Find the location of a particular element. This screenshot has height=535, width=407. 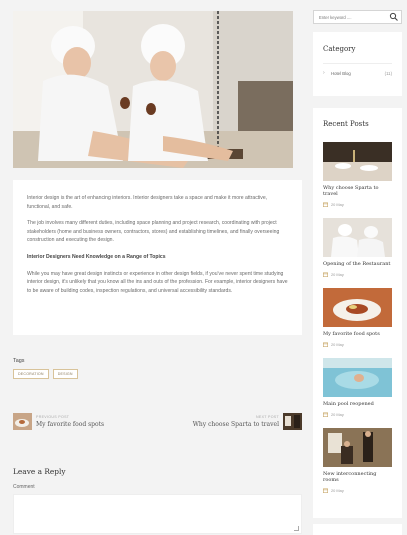

recent-post-title: Opening of the Restaurant is located at coordinates (357, 264).